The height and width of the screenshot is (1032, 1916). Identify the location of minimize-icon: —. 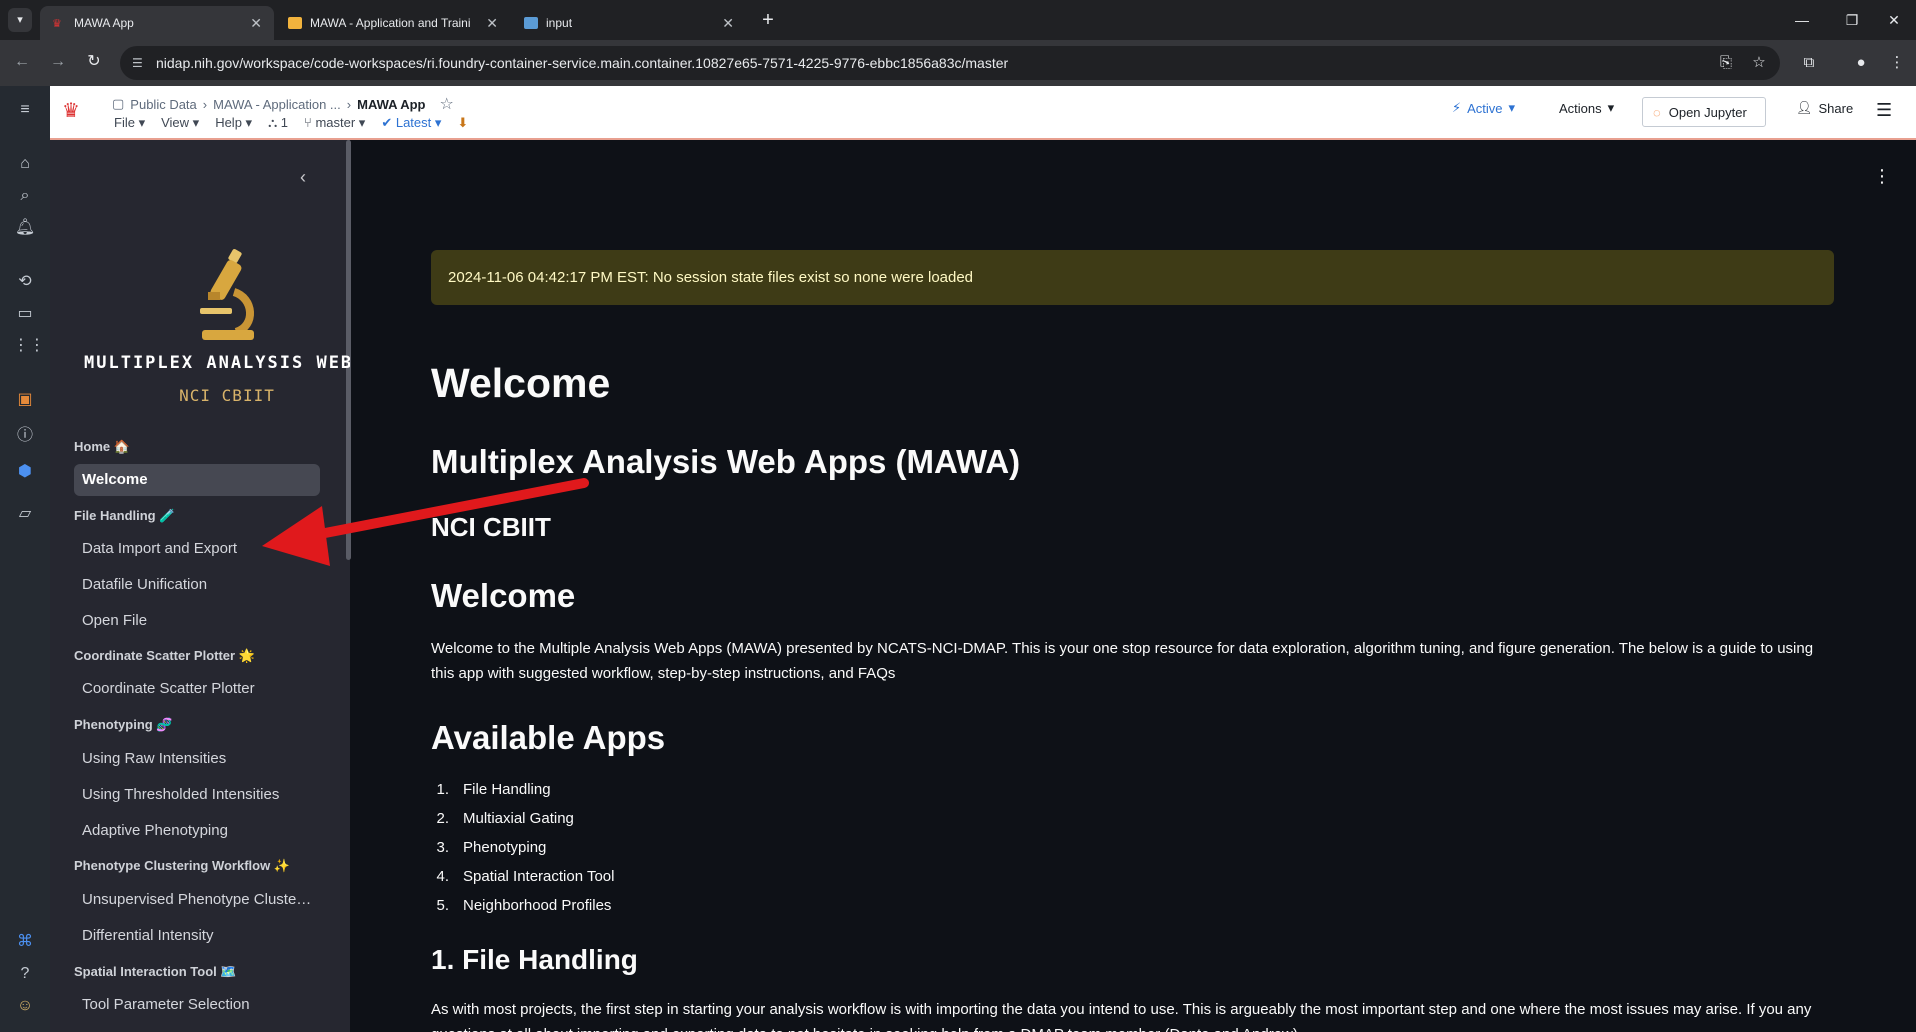
(1802, 20).